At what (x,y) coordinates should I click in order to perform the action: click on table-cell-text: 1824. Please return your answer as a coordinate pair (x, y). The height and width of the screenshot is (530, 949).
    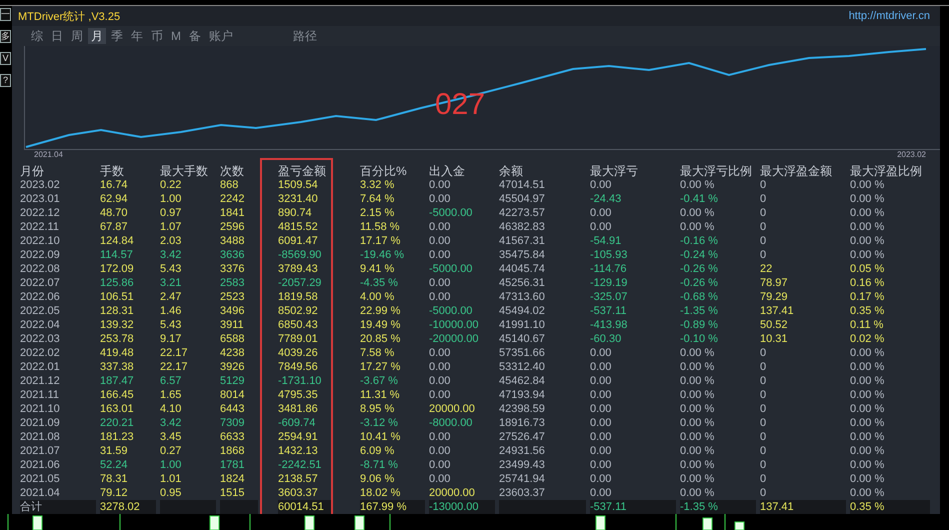
    Looking at the image, I should click on (233, 479).